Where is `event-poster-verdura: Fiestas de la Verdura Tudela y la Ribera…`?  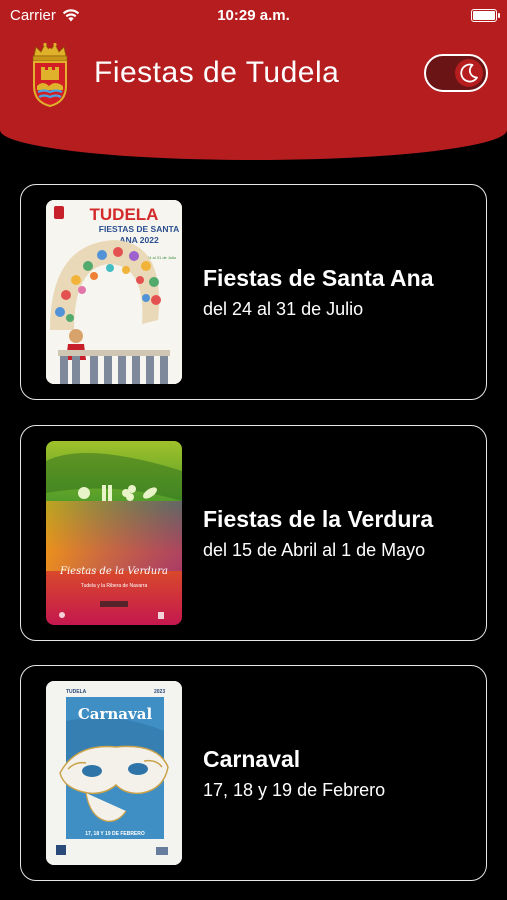 event-poster-verdura: Fiestas de la Verdura Tudela y la Ribera… is located at coordinates (114, 533).